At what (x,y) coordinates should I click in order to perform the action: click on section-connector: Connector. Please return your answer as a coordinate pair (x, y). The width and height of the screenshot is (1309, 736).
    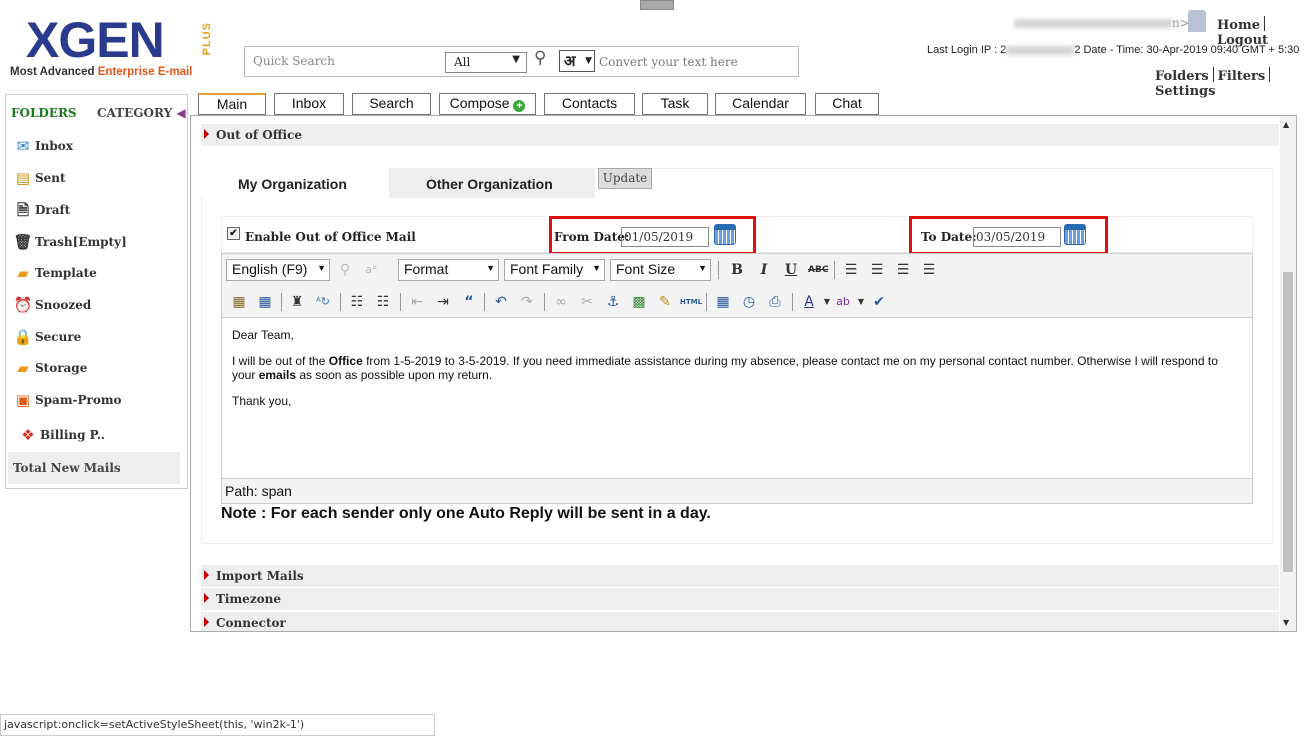
    Looking at the image, I should click on (740, 621).